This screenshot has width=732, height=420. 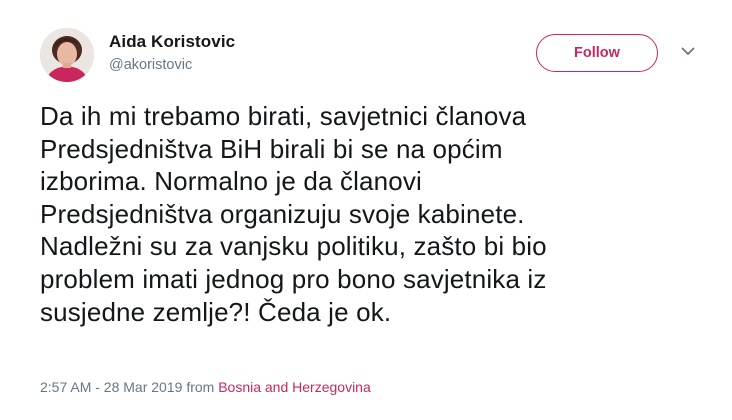 I want to click on tweet-text-line: susjedne zemlje?! Čeda je ok., so click(x=216, y=311).